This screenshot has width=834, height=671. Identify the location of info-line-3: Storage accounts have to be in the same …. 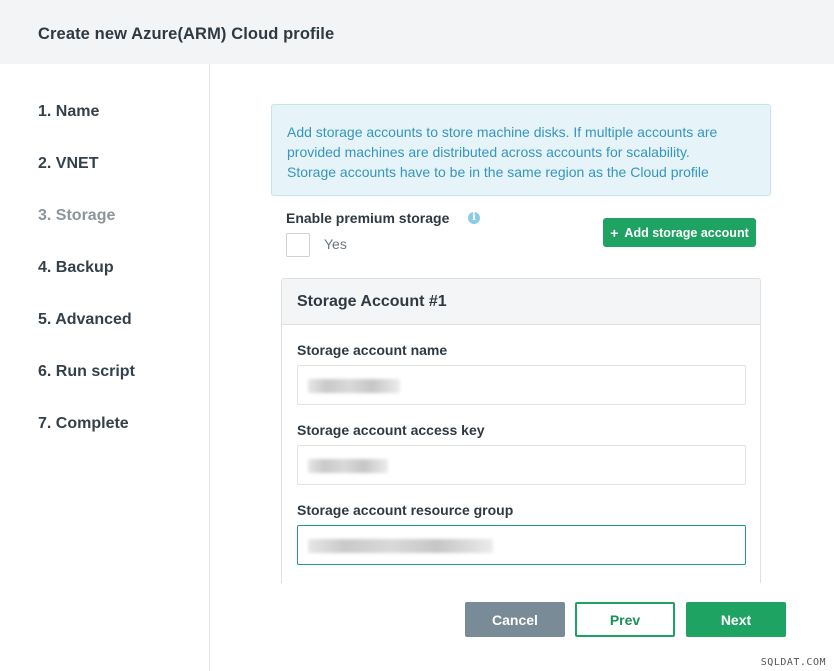
(498, 172).